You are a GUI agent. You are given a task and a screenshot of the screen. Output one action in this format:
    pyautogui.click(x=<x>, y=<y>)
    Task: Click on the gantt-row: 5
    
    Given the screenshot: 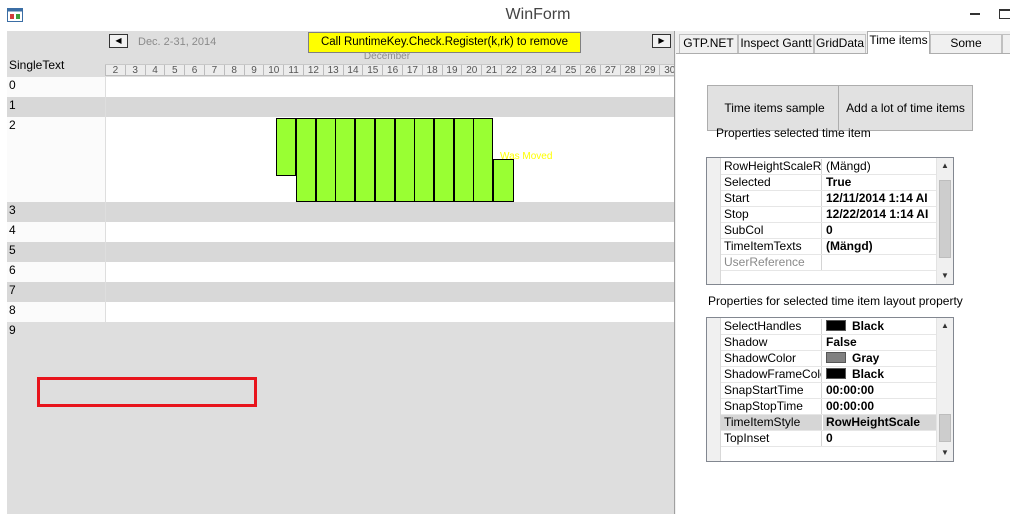 What is the action you would take?
    pyautogui.click(x=340, y=252)
    